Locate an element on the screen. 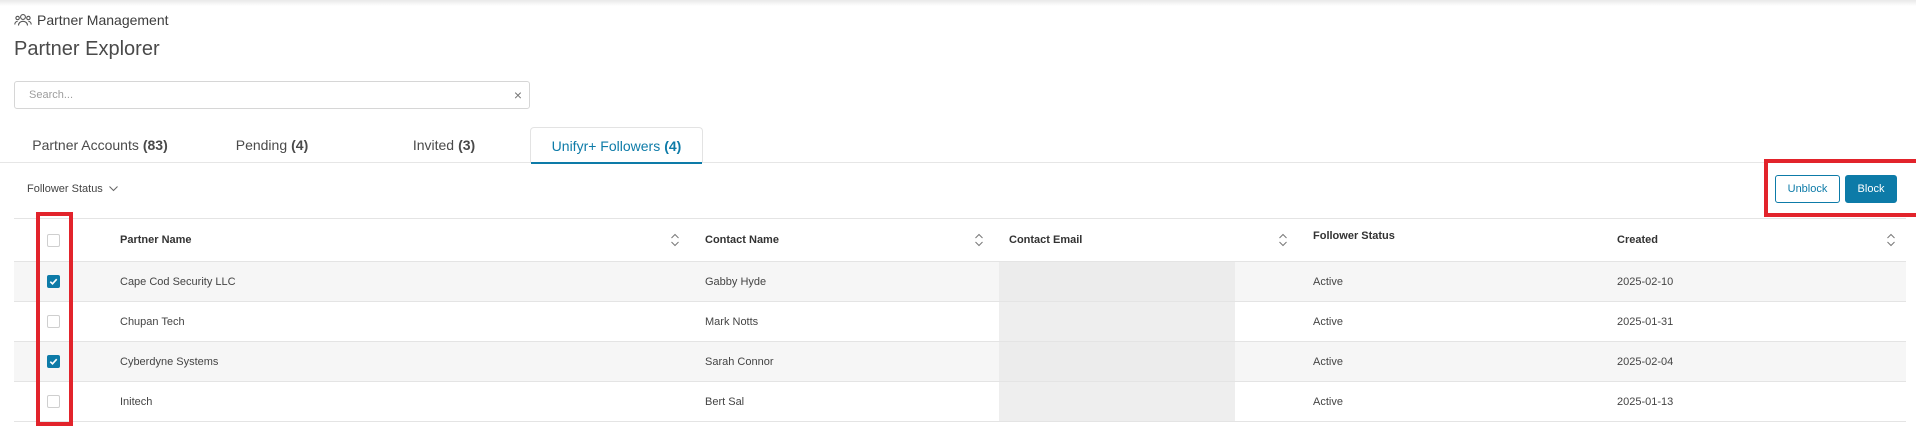 This screenshot has height=432, width=1916. tab-pending: Pending (4) is located at coordinates (272, 145).